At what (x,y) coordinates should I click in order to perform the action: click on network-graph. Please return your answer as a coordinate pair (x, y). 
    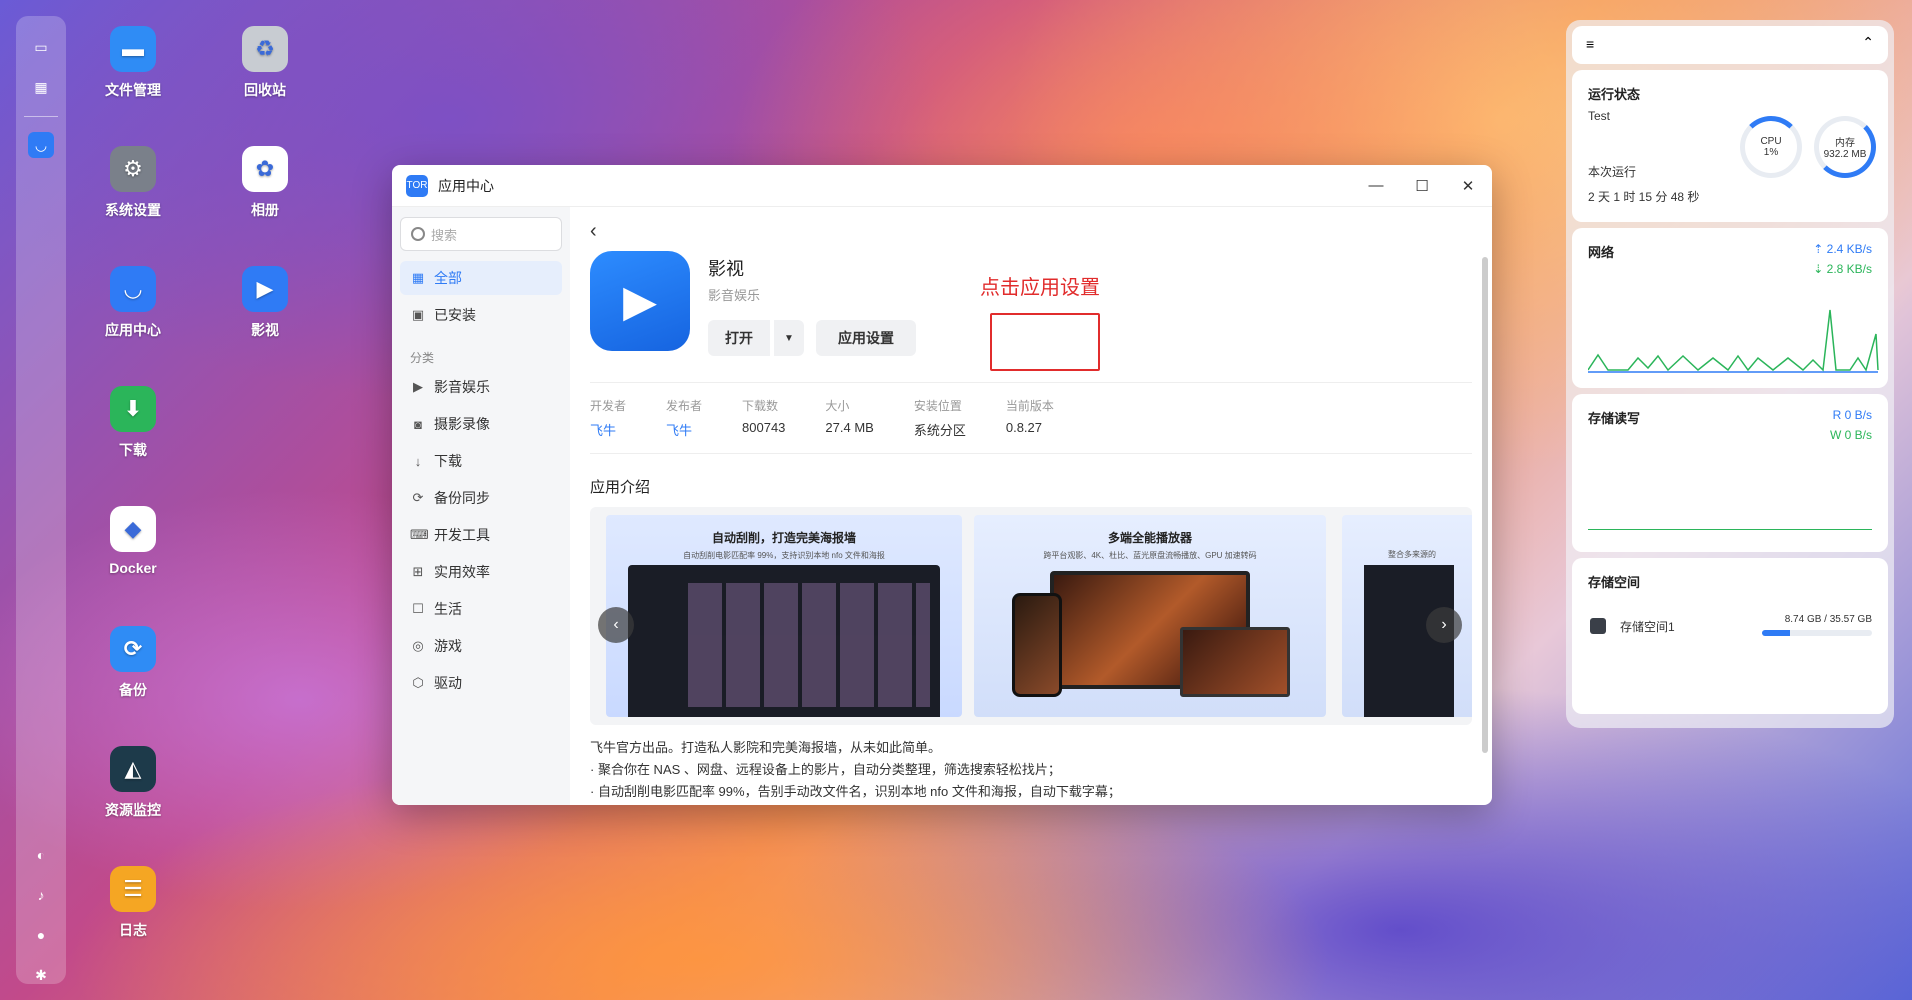
    Looking at the image, I should click on (1733, 341).